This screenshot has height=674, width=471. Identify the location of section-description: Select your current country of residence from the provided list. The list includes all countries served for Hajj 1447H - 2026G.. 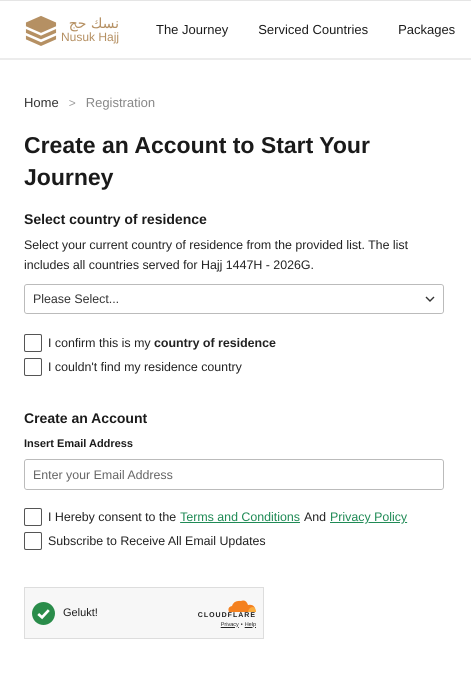
(217, 255).